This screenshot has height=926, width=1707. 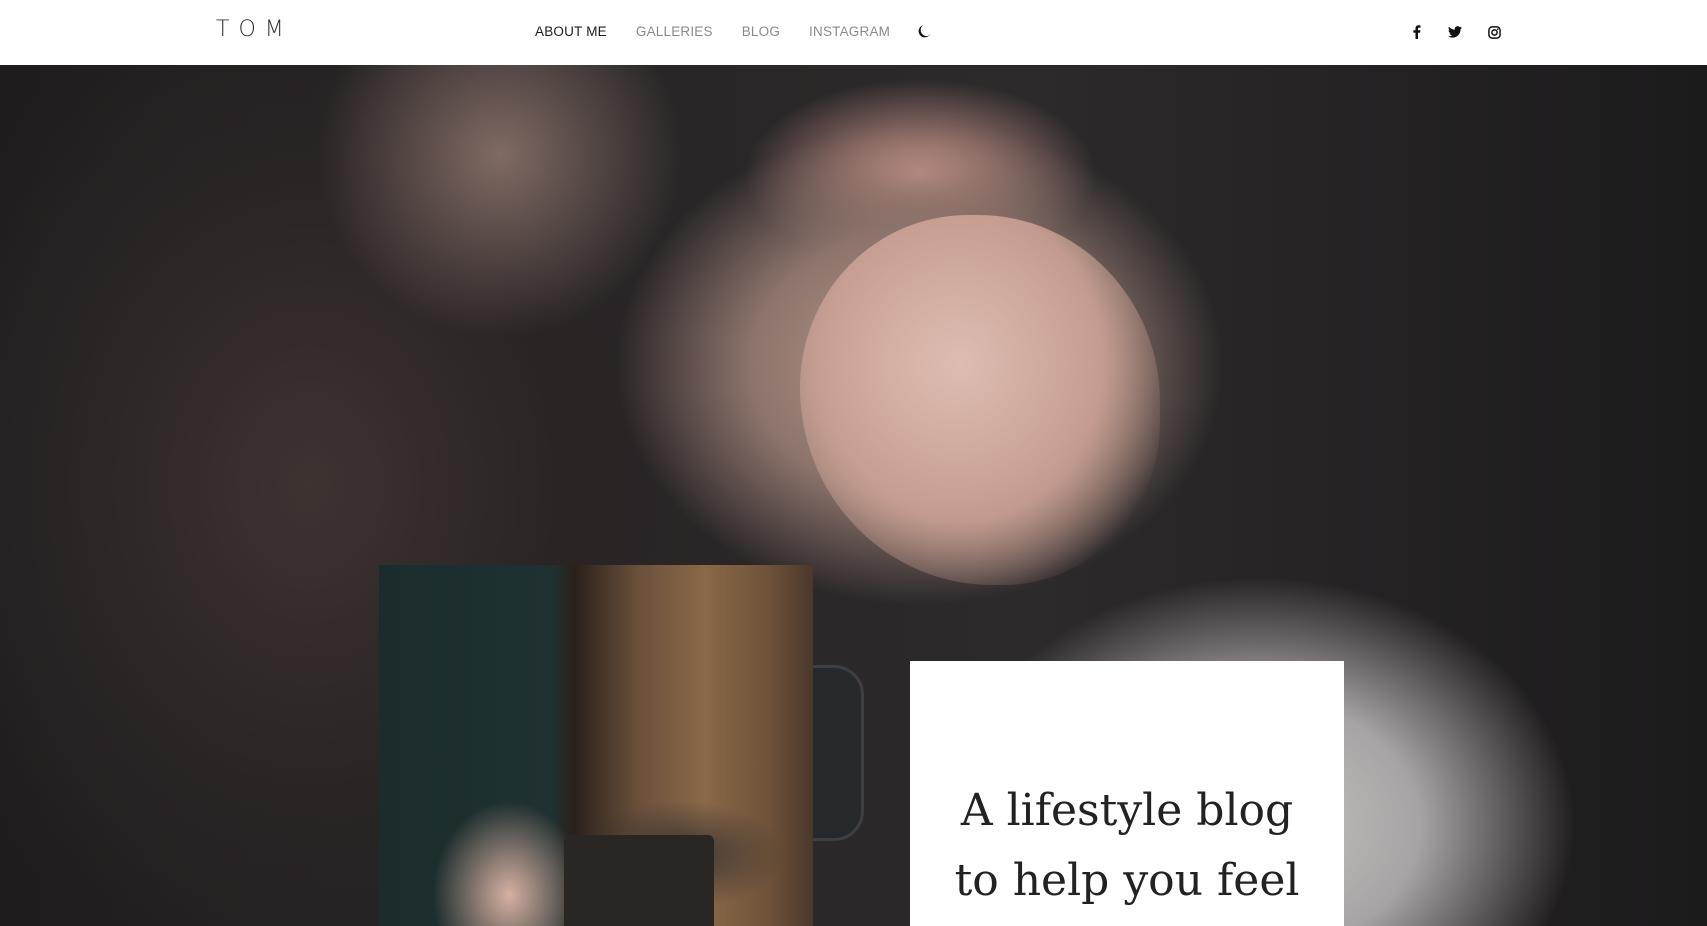 I want to click on facebook-link, so click(x=1416, y=32).